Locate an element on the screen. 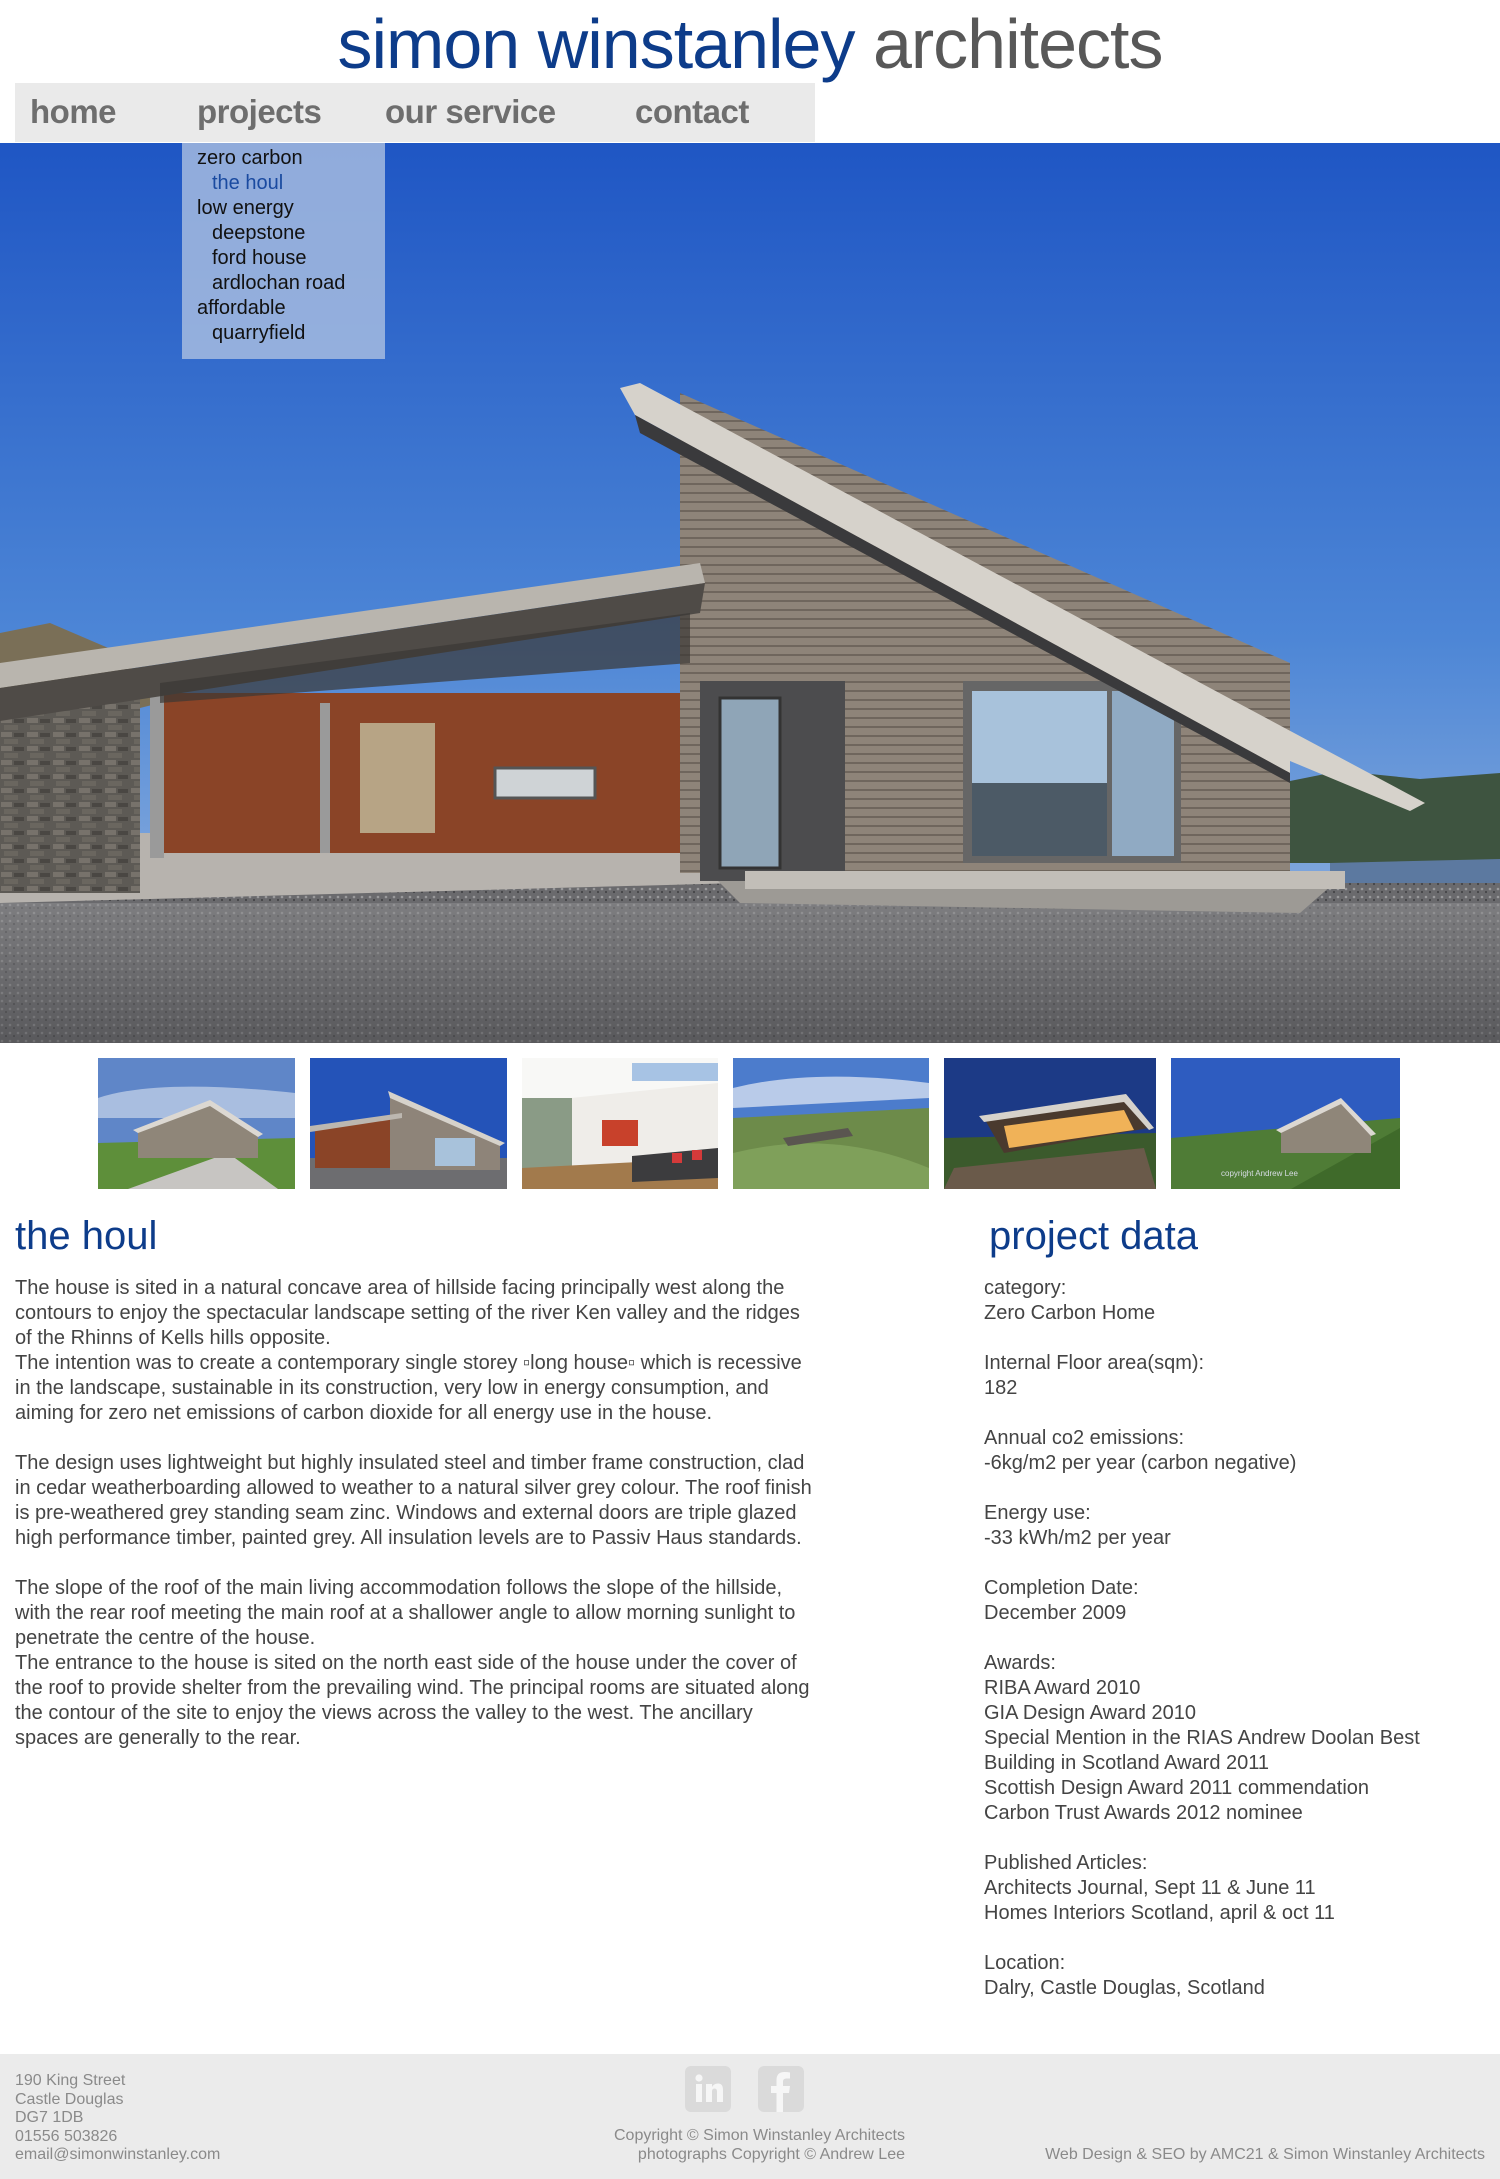  data-category: category: Zero Carbon Home is located at coordinates (1234, 1301).